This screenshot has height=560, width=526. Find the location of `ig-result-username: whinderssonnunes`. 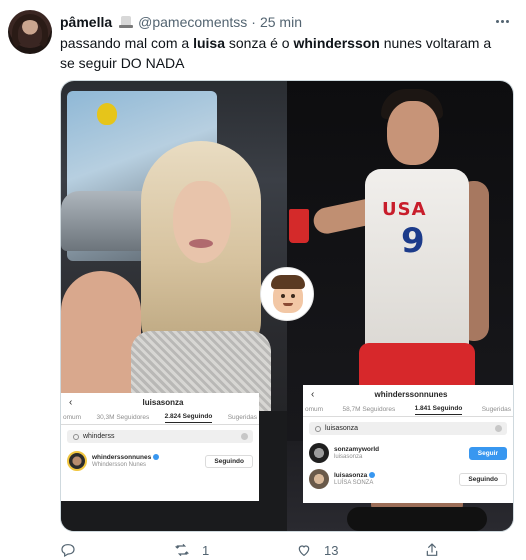

ig-result-username: whinderssonnunes is located at coordinates (126, 457).